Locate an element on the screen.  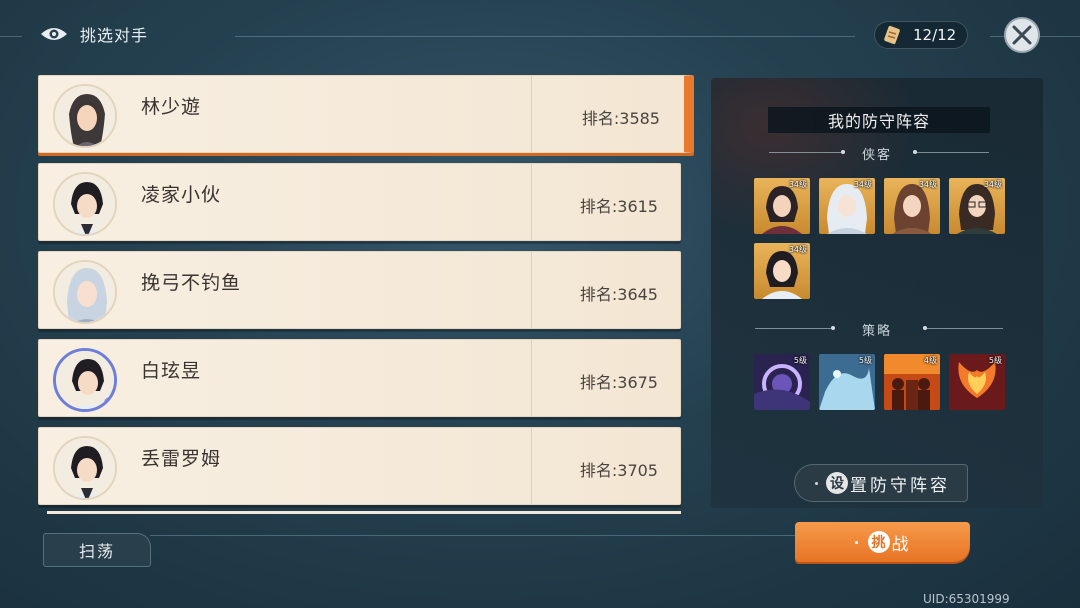
opponent-row: 挽弓不钓鱼 排名:3645 is located at coordinates (359, 290).